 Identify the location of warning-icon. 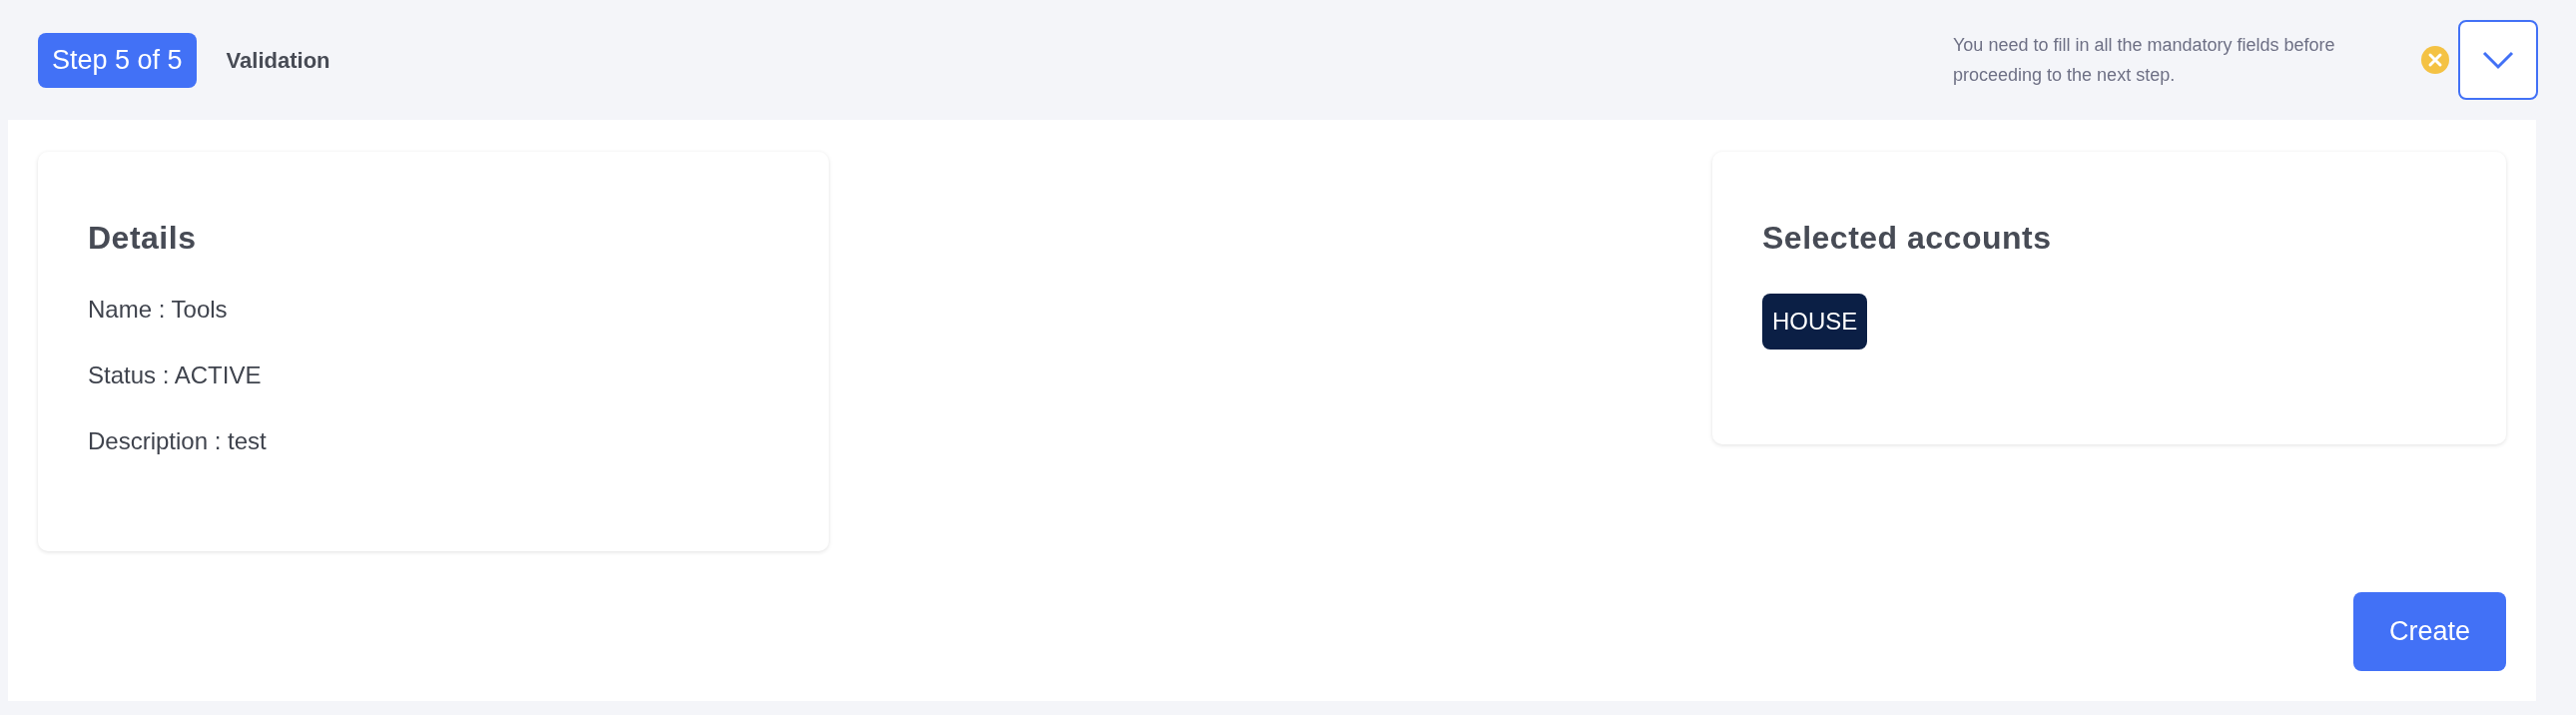
(2435, 60).